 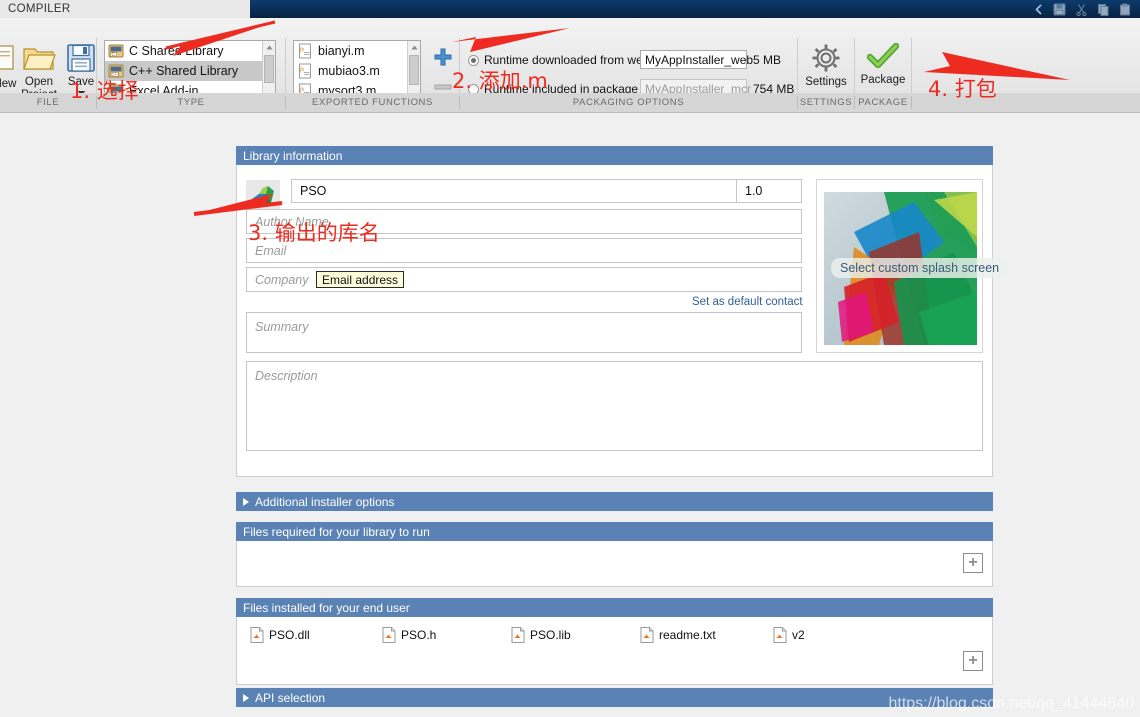 What do you see at coordinates (290, 697) in the screenshot?
I see `api-selection-title: API selection` at bounding box center [290, 697].